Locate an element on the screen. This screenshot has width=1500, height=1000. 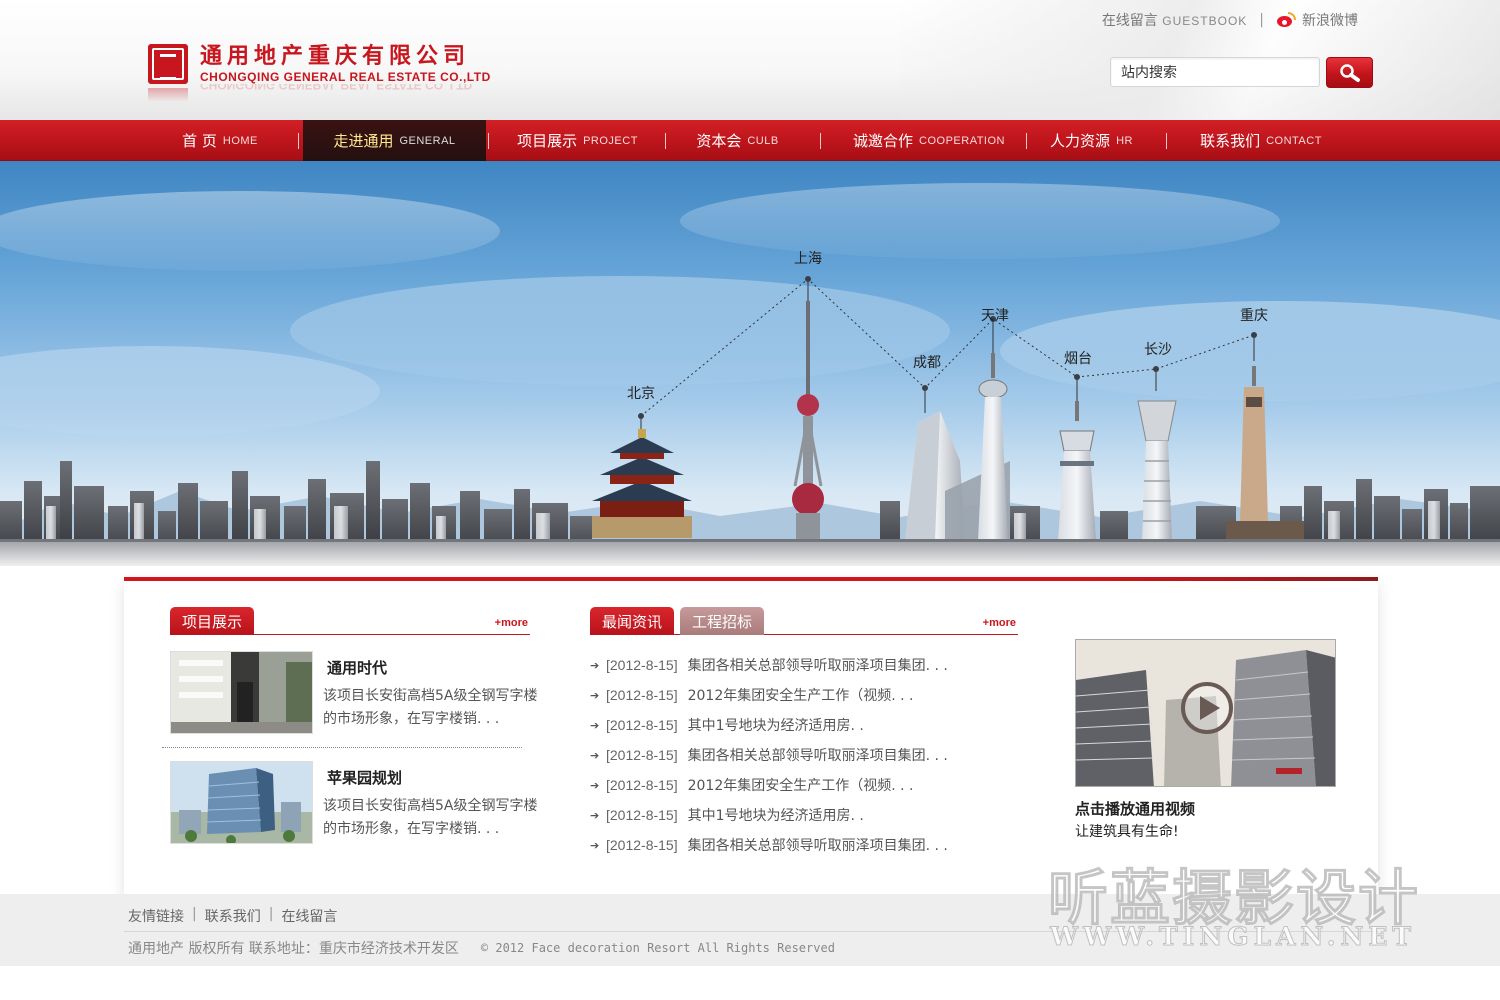
nav-item-cooperation: 诚邀合作 COOPERATION is located at coordinates (929, 140).